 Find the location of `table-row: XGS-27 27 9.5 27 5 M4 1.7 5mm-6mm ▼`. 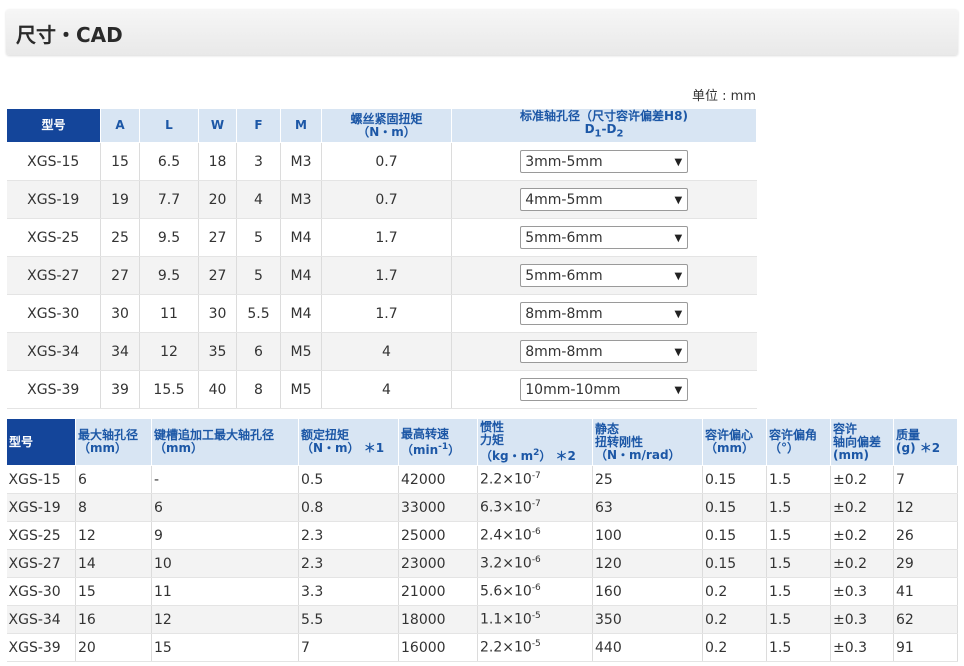

table-row: XGS-27 27 9.5 27 5 M4 1.7 5mm-6mm ▼ is located at coordinates (381, 275).